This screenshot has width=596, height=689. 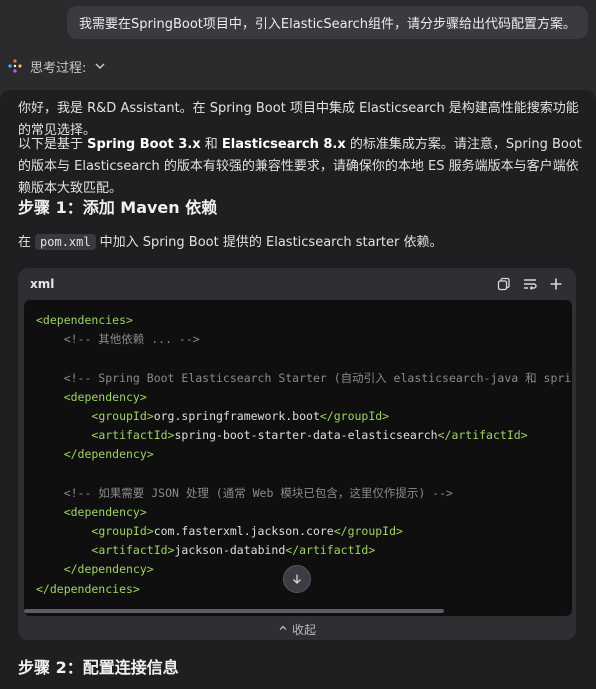 What do you see at coordinates (88, 588) in the screenshot?
I see `xml-tag: </dependencies>` at bounding box center [88, 588].